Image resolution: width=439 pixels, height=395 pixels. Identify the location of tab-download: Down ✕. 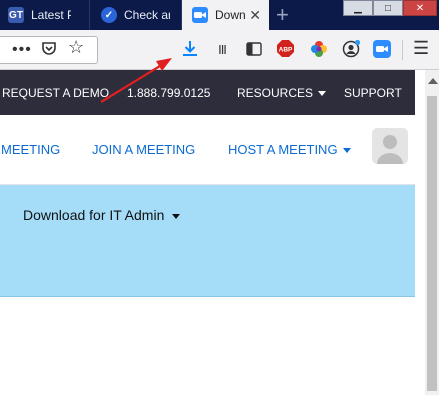
(225, 15).